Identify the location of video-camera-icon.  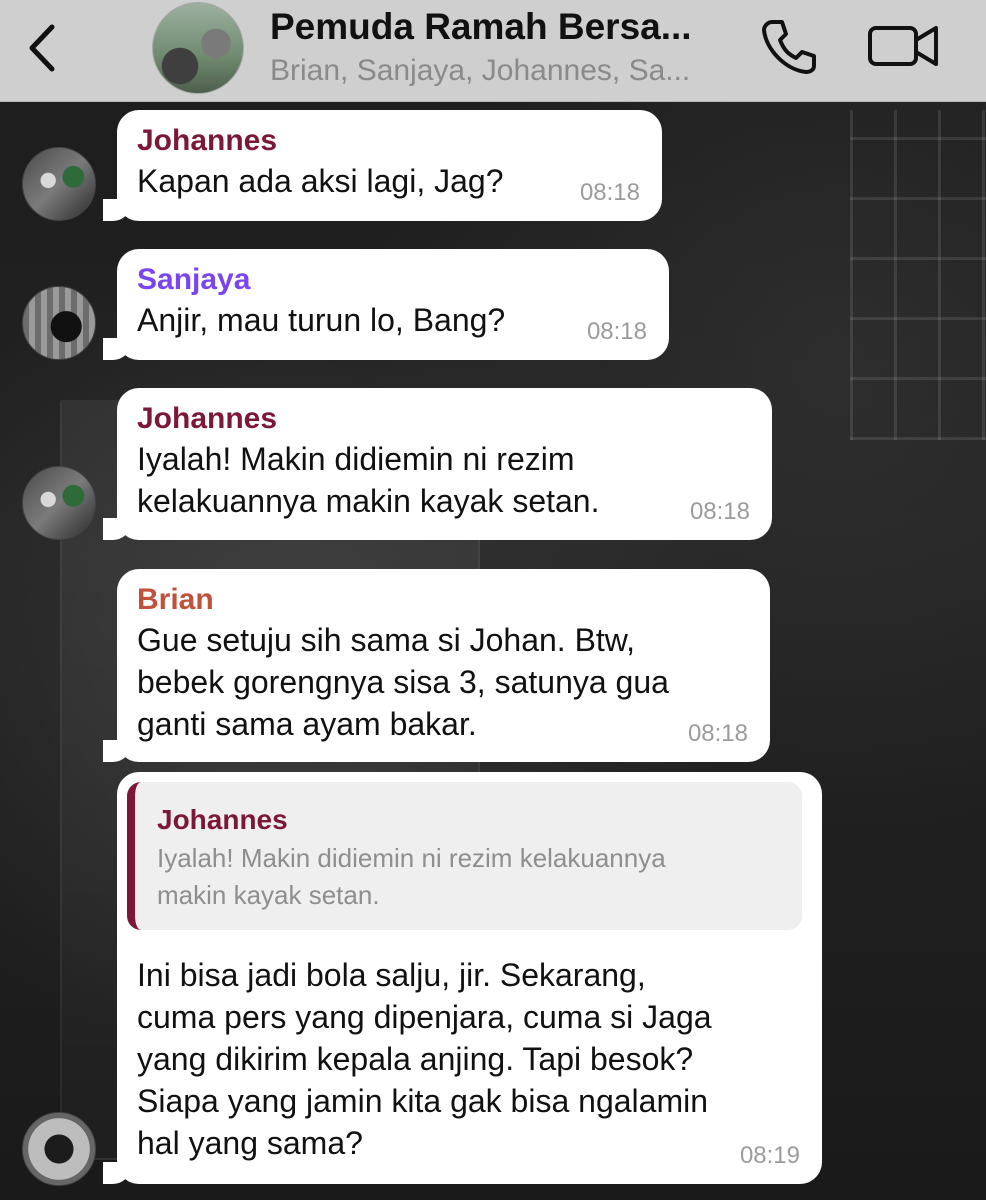
(903, 46).